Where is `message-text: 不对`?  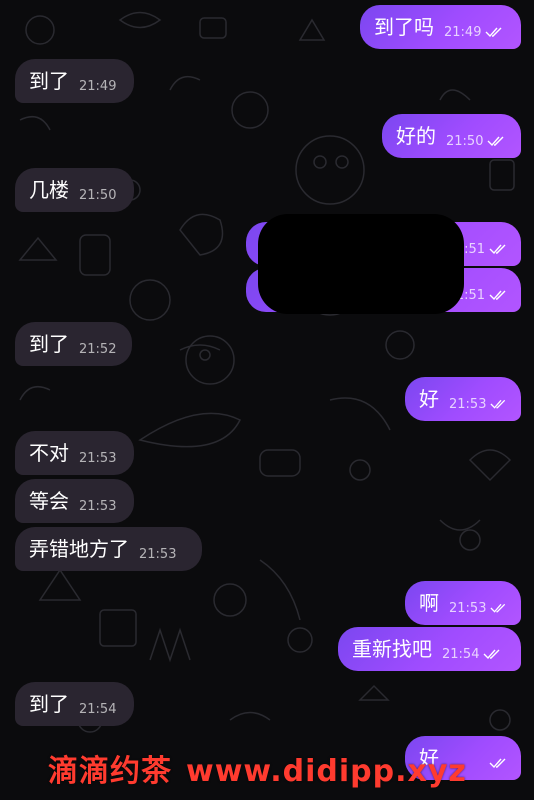 message-text: 不对 is located at coordinates (49, 453).